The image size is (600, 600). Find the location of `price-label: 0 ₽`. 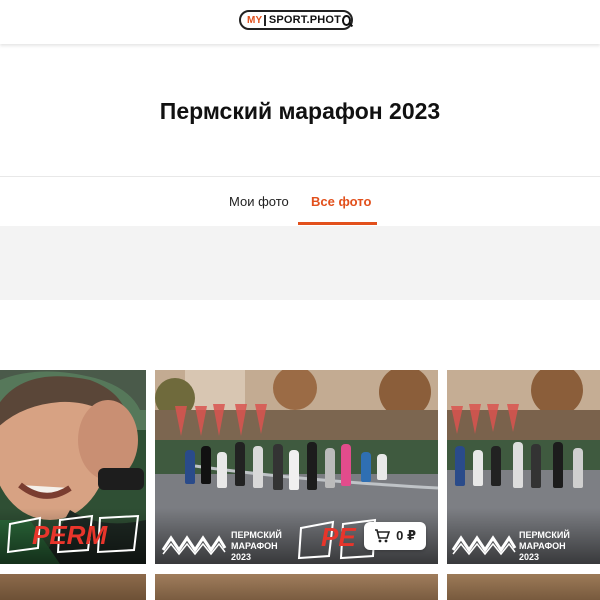

price-label: 0 ₽ is located at coordinates (406, 535).